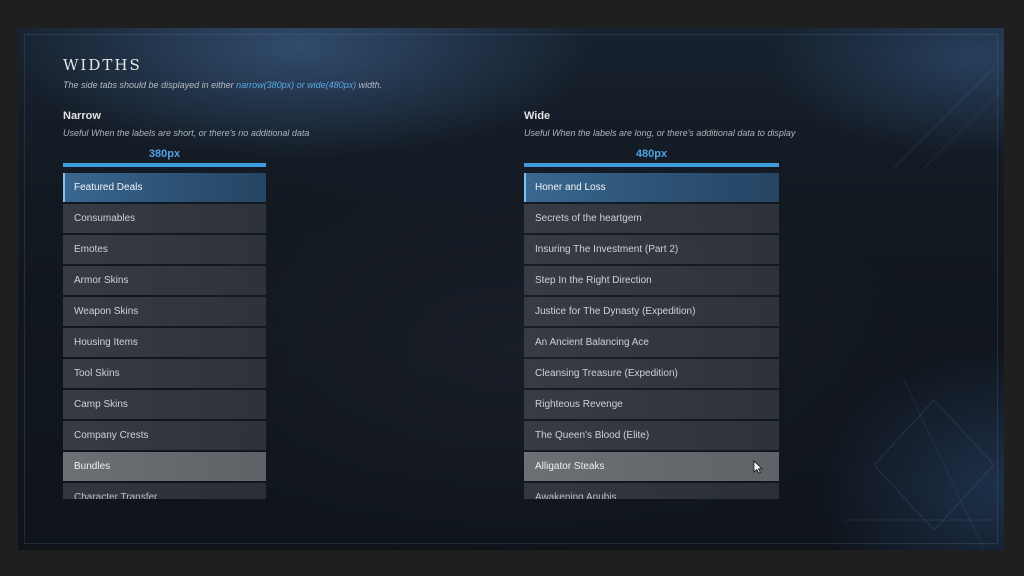 The height and width of the screenshot is (576, 1024). I want to click on narrow-tab-item: Company Crests, so click(164, 435).